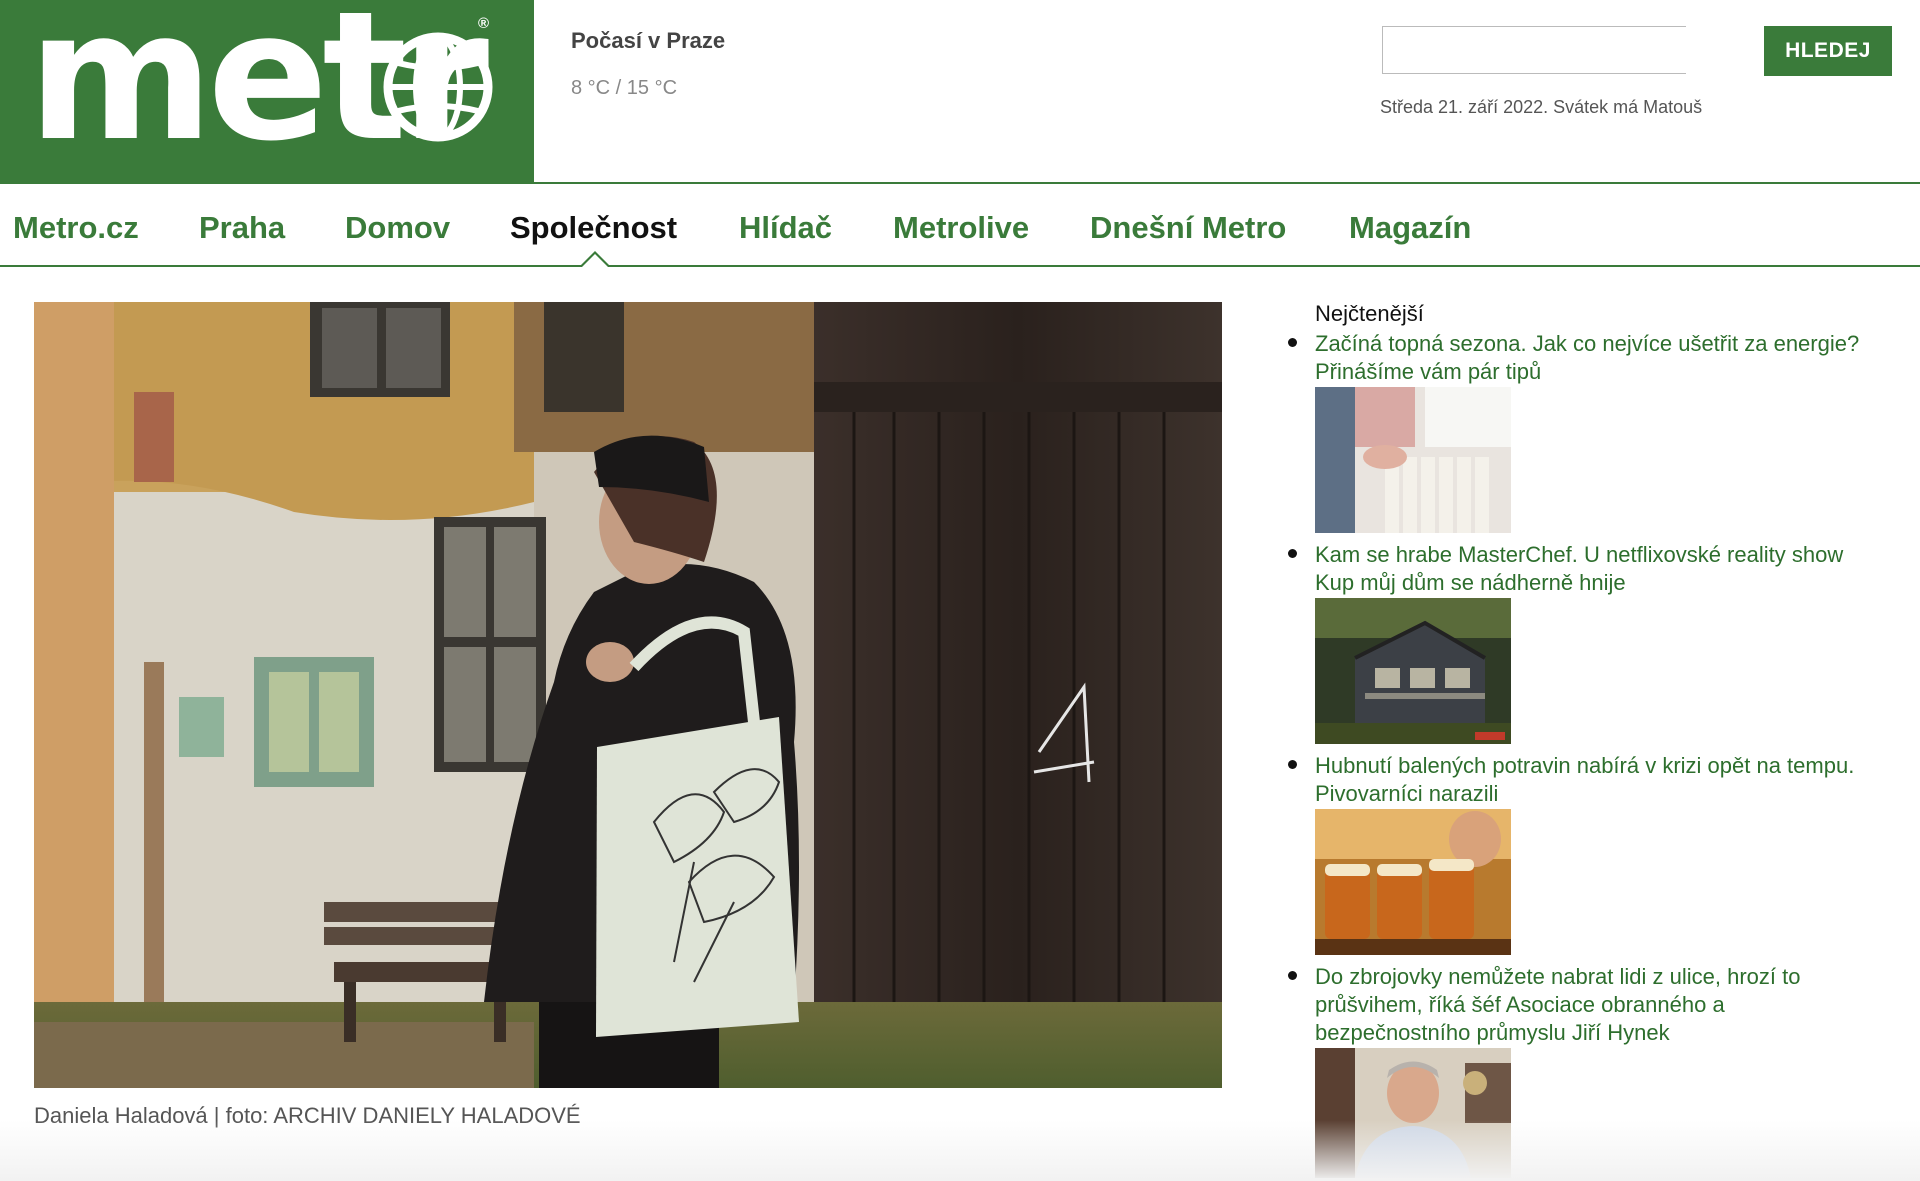 This screenshot has width=1920, height=1181. I want to click on nav-item-hlidac: Hlídač, so click(785, 228).